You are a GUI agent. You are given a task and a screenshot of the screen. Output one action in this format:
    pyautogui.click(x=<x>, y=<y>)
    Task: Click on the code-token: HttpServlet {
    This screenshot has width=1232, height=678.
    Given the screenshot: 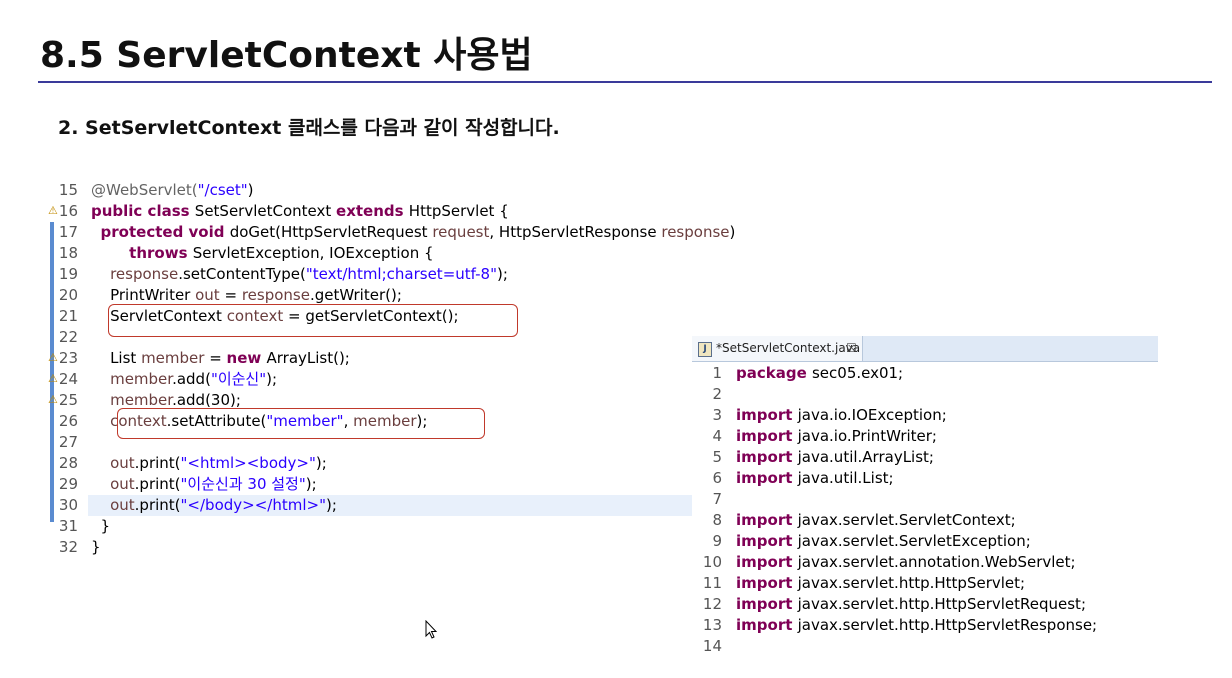 What is the action you would take?
    pyautogui.click(x=458, y=211)
    